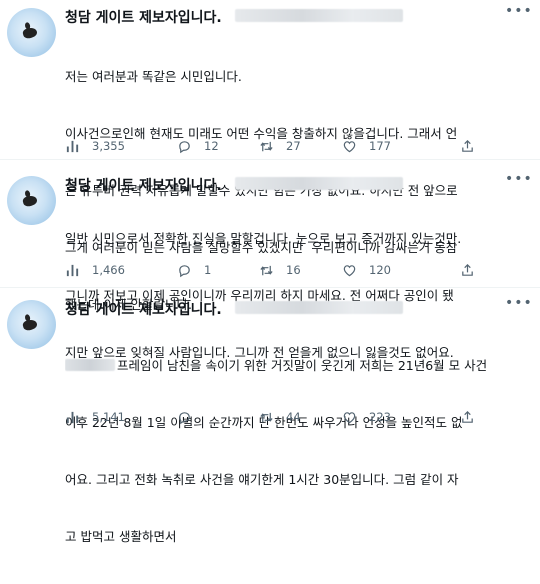 The height and width of the screenshot is (584, 540). Describe the element at coordinates (380, 146) in the screenshot. I see `like-count: 177` at that location.